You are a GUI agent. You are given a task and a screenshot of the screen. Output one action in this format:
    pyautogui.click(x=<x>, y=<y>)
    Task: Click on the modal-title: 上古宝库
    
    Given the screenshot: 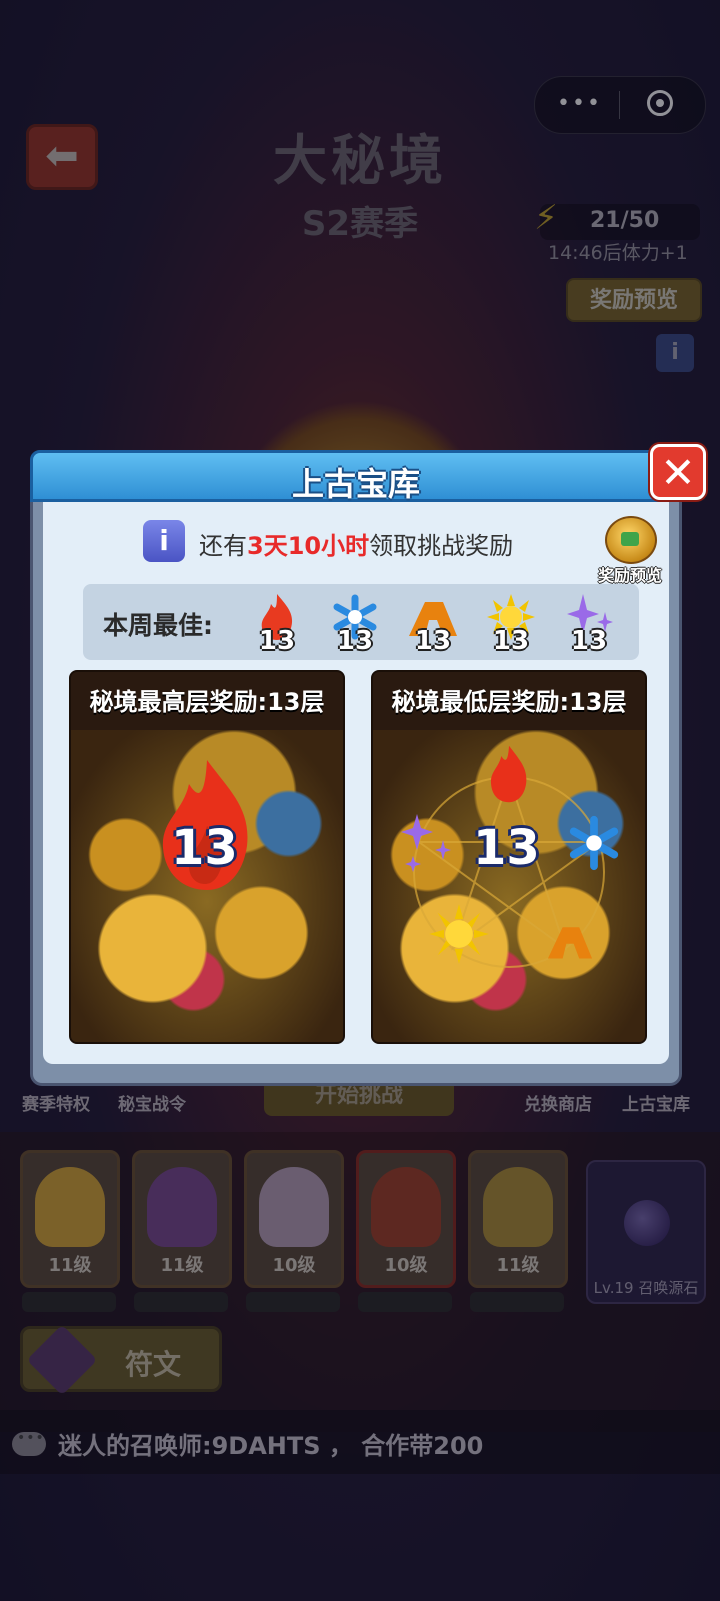 What is the action you would take?
    pyautogui.click(x=355, y=484)
    